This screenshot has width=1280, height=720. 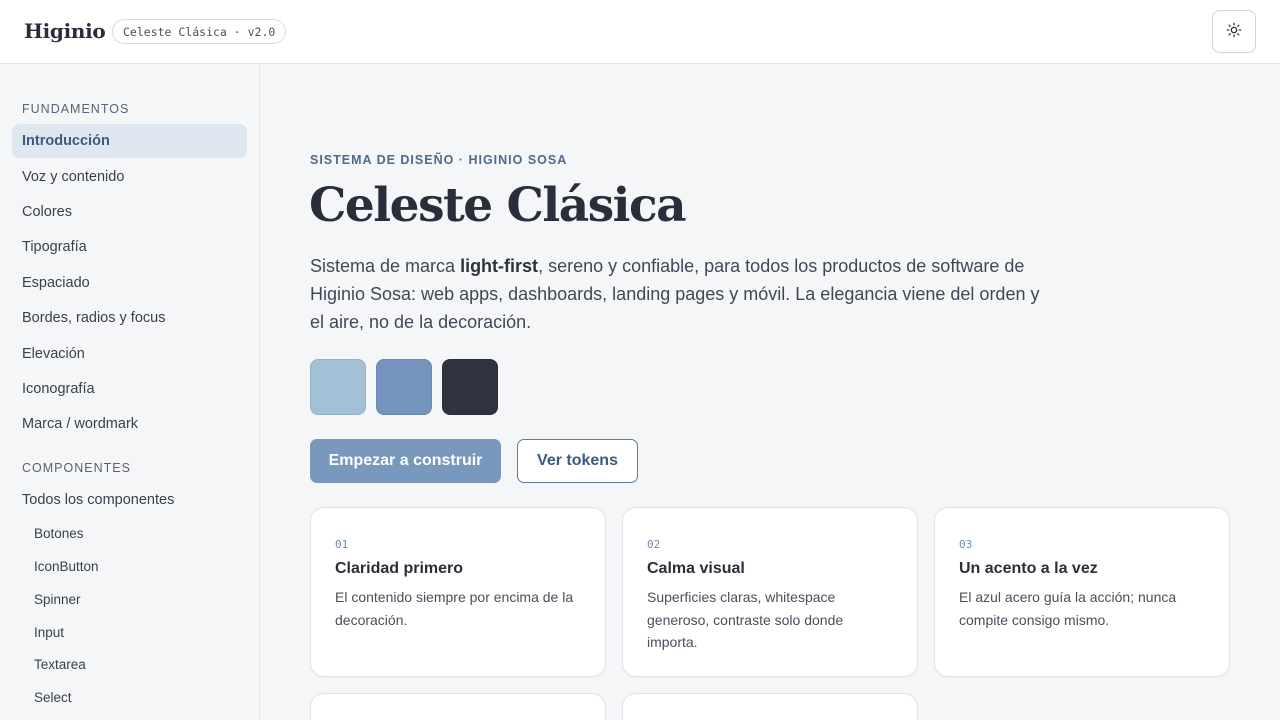 I want to click on sidebar-item-introduccion: Introducción, so click(x=129, y=141).